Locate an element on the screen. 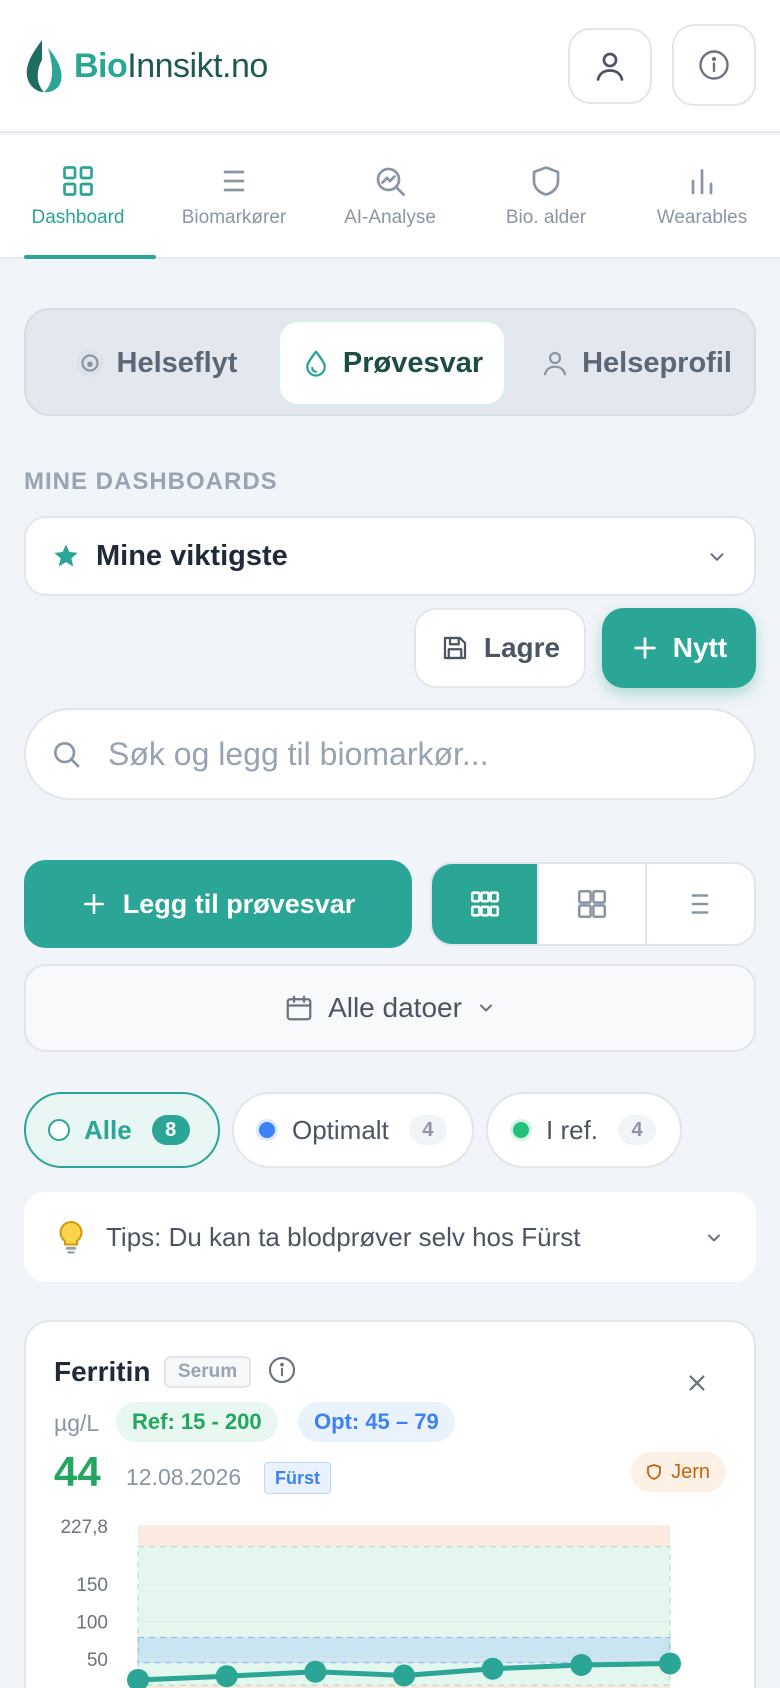  chip-count: 8 is located at coordinates (170, 1130).